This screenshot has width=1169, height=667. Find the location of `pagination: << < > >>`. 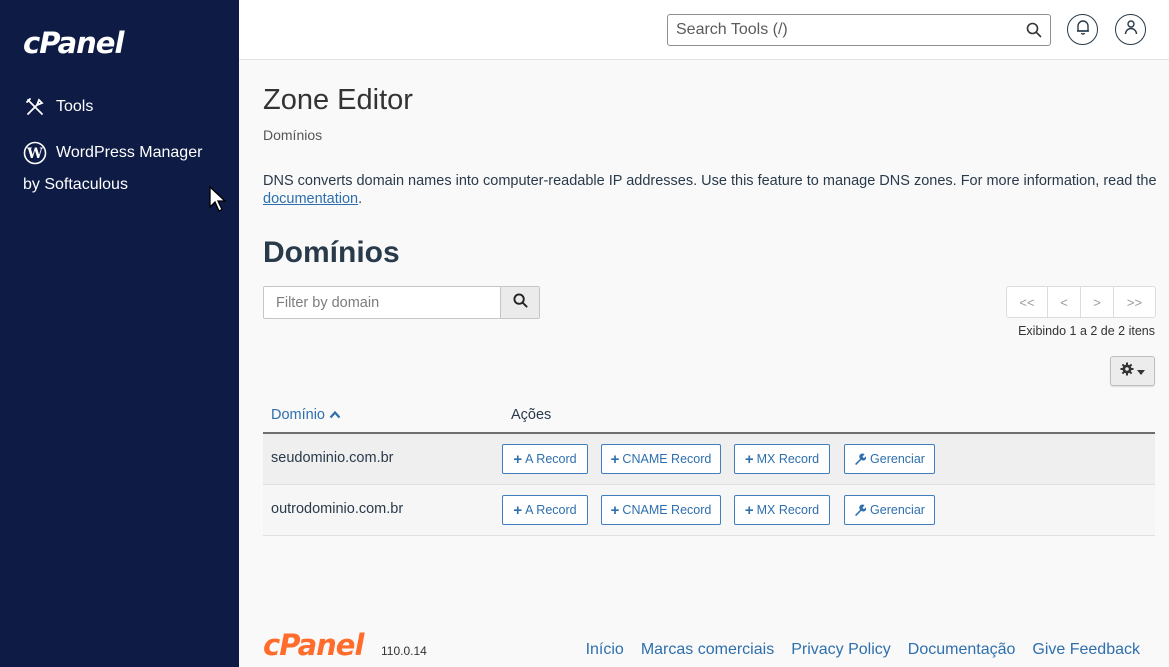

pagination: << < > >> is located at coordinates (1081, 302).